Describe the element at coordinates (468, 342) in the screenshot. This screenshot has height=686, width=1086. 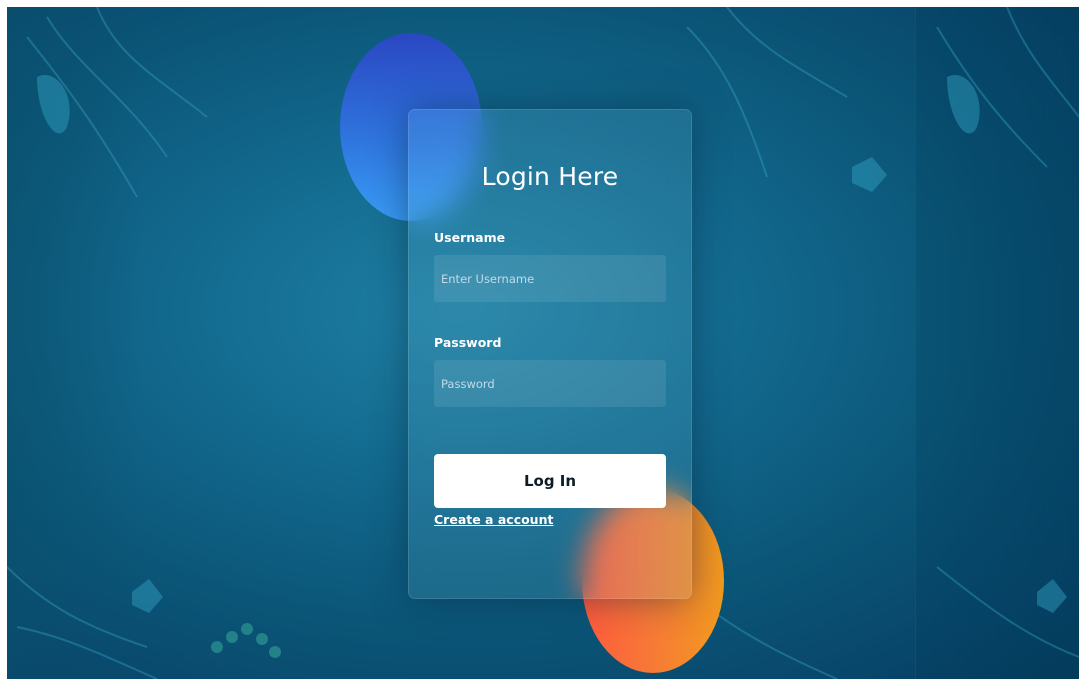
I see `password-label: Password` at that location.